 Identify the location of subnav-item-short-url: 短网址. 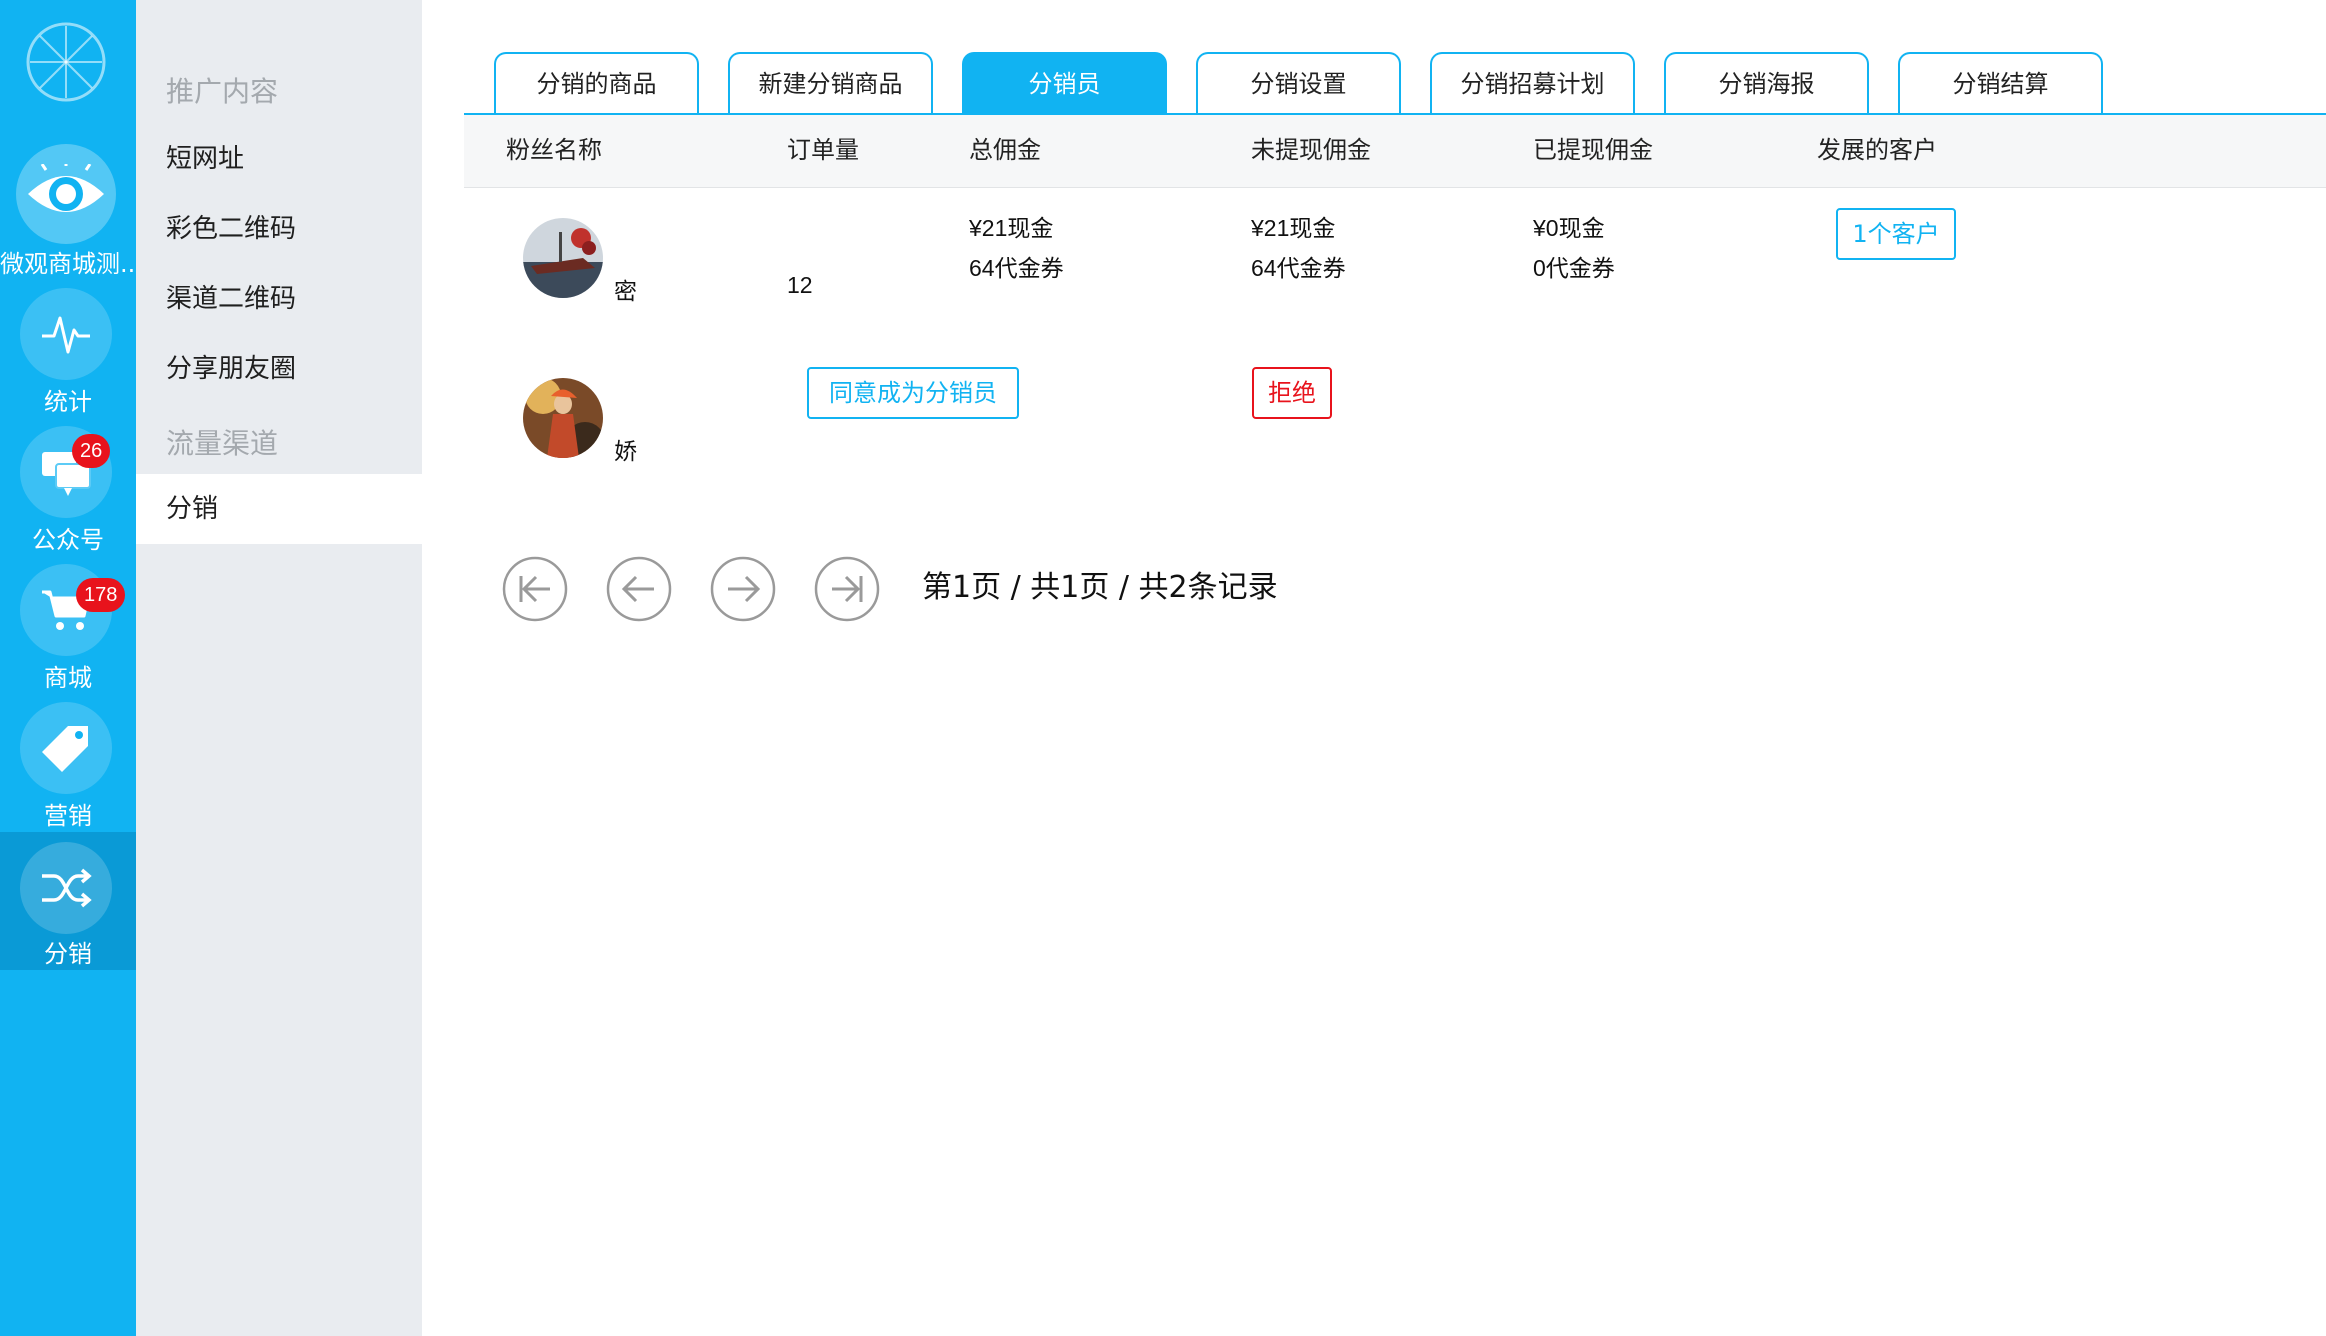
(279, 159).